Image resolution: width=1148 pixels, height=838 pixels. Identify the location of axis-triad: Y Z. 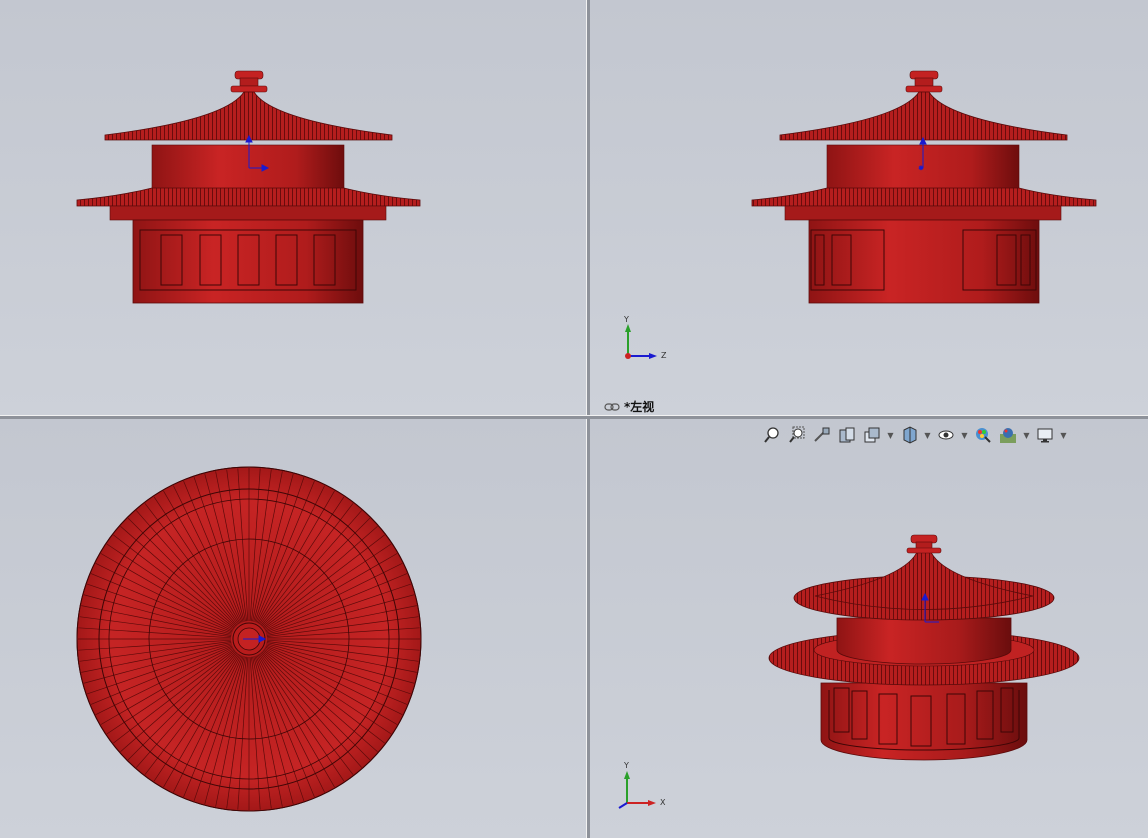
(645, 337).